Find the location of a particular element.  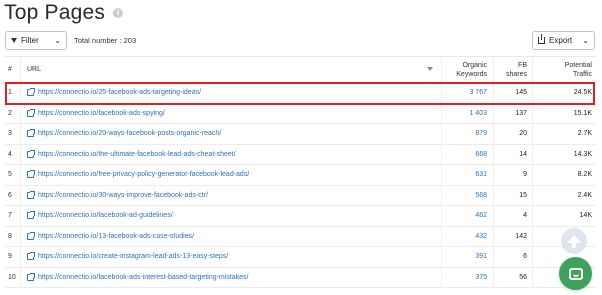

row-number: 10 is located at coordinates (13, 277).